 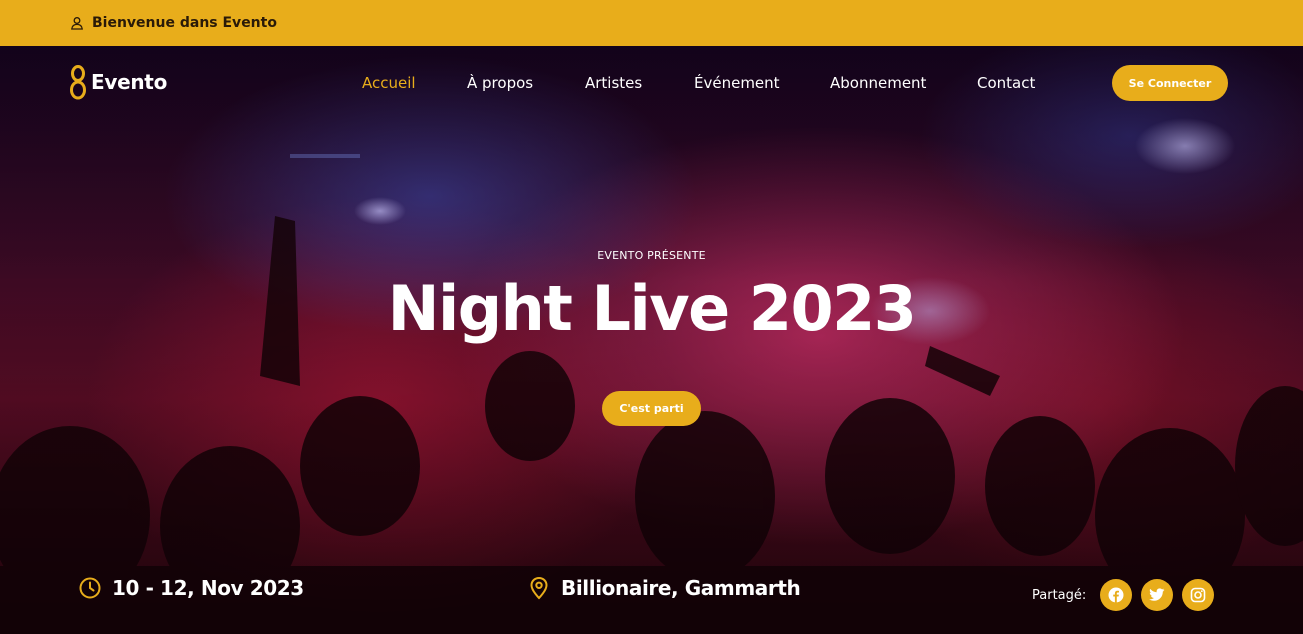 What do you see at coordinates (651, 255) in the screenshot?
I see `hero-eyebrow: EVENTO PRÉSENTE` at bounding box center [651, 255].